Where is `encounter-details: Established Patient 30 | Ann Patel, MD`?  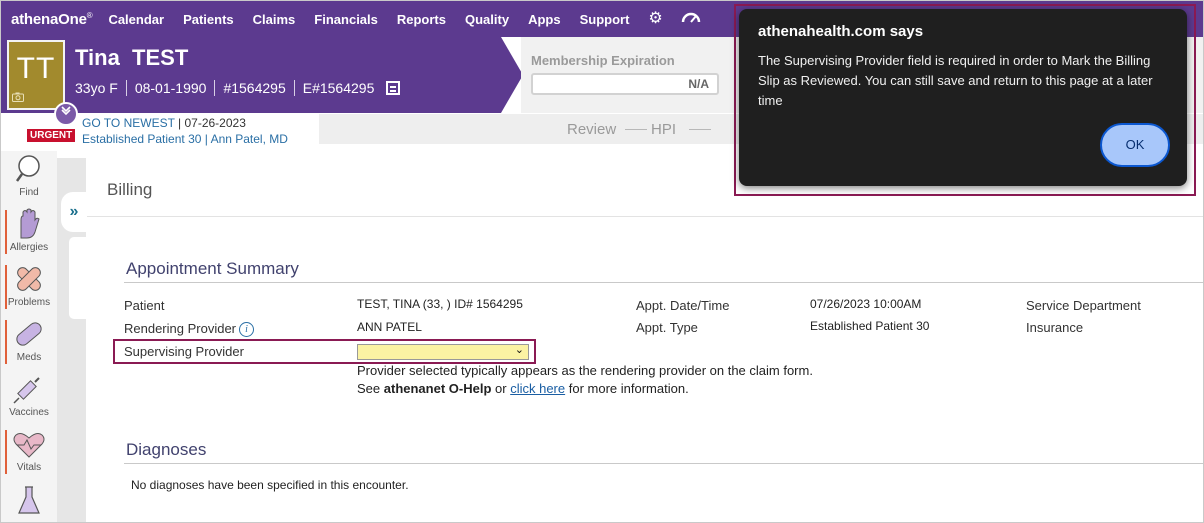
encounter-details: Established Patient 30 | Ann Patel, MD is located at coordinates (185, 139).